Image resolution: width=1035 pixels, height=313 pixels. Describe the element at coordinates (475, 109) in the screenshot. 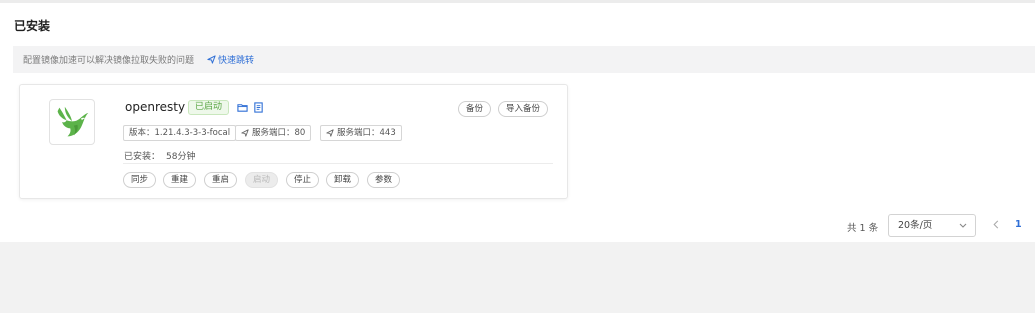

I see `backup-button: 备份` at that location.